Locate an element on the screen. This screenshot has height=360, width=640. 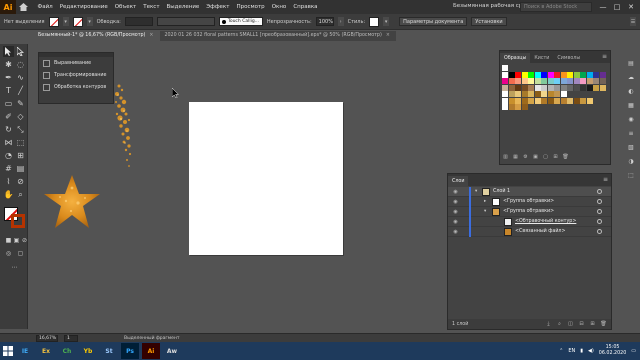
menu-object: Объект is located at coordinates (125, 7).